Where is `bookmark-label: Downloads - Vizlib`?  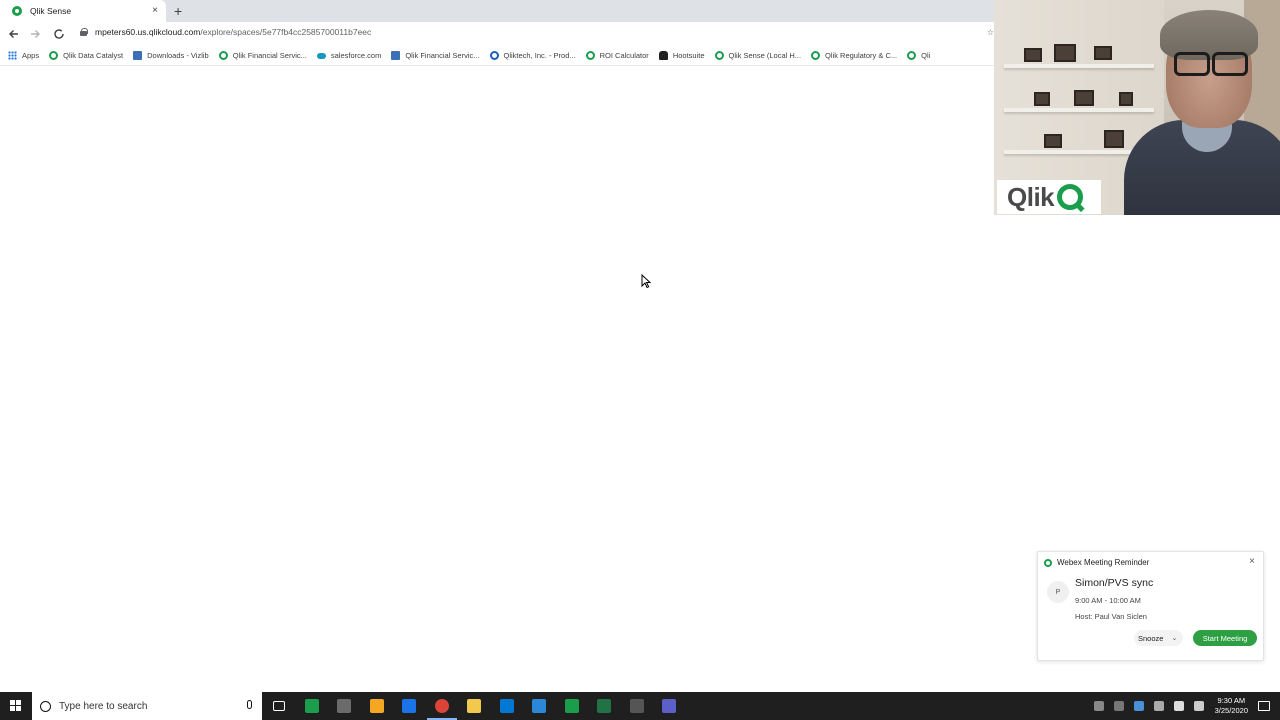
bookmark-label: Downloads - Vizlib is located at coordinates (178, 55).